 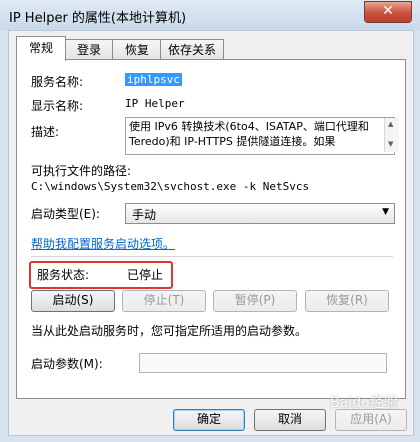 What do you see at coordinates (103, 243) in the screenshot?
I see `help-config-link: 帮助我配置服务启动选项。` at bounding box center [103, 243].